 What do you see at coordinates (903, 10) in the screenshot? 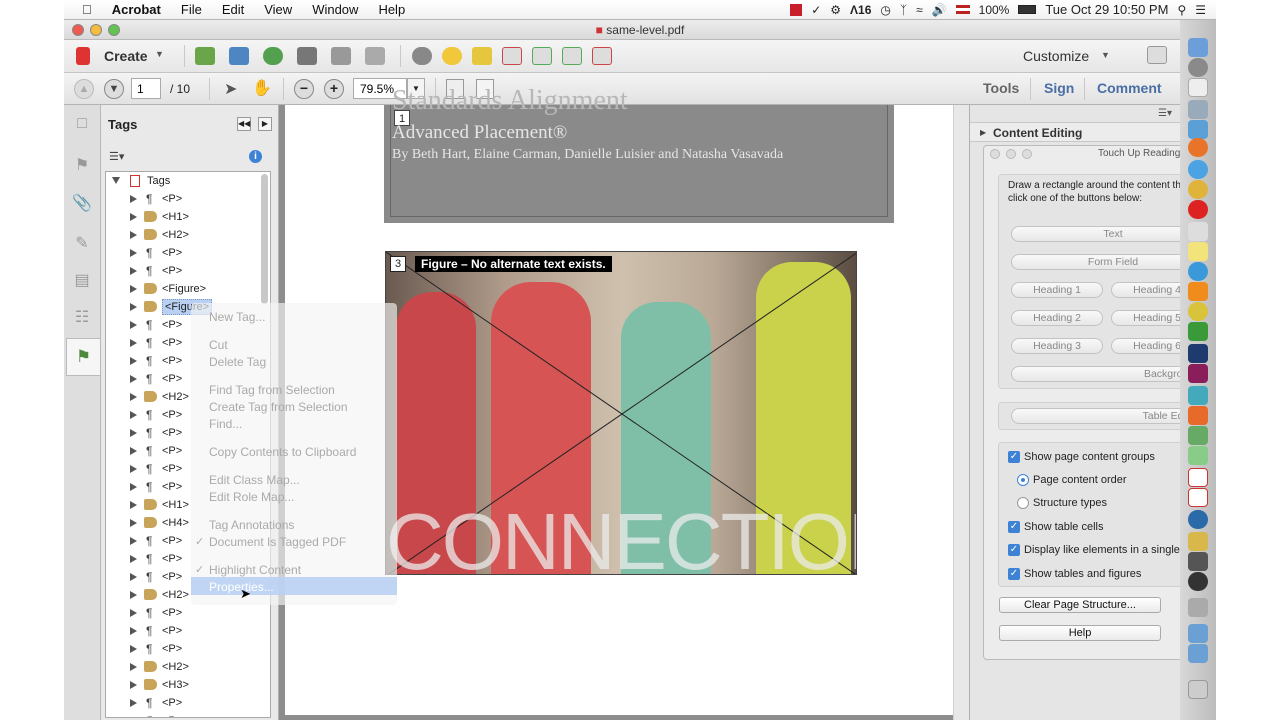
I see `bluetooth-icon: ᛉ` at bounding box center [903, 10].